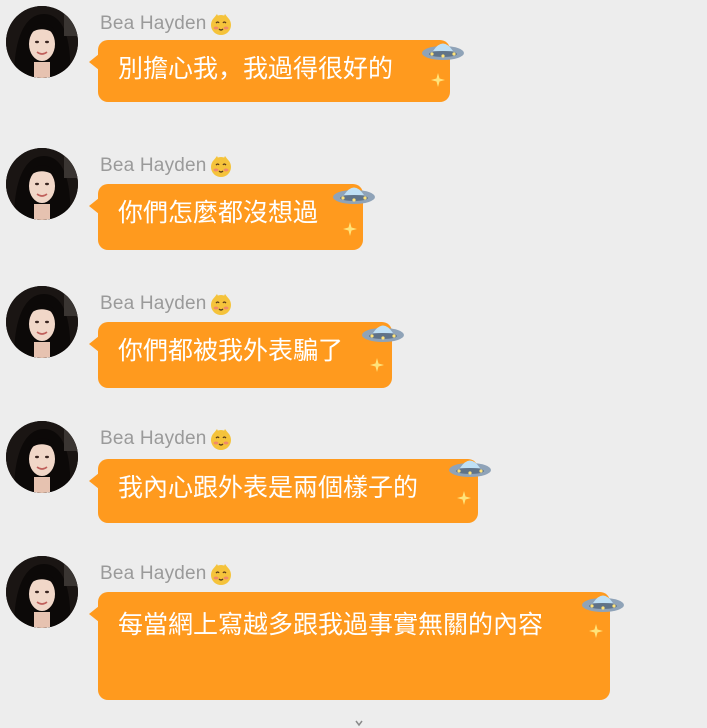 The height and width of the screenshot is (728, 707). I want to click on message-bubble: 你們怎麼都沒想過, so click(226, 217).